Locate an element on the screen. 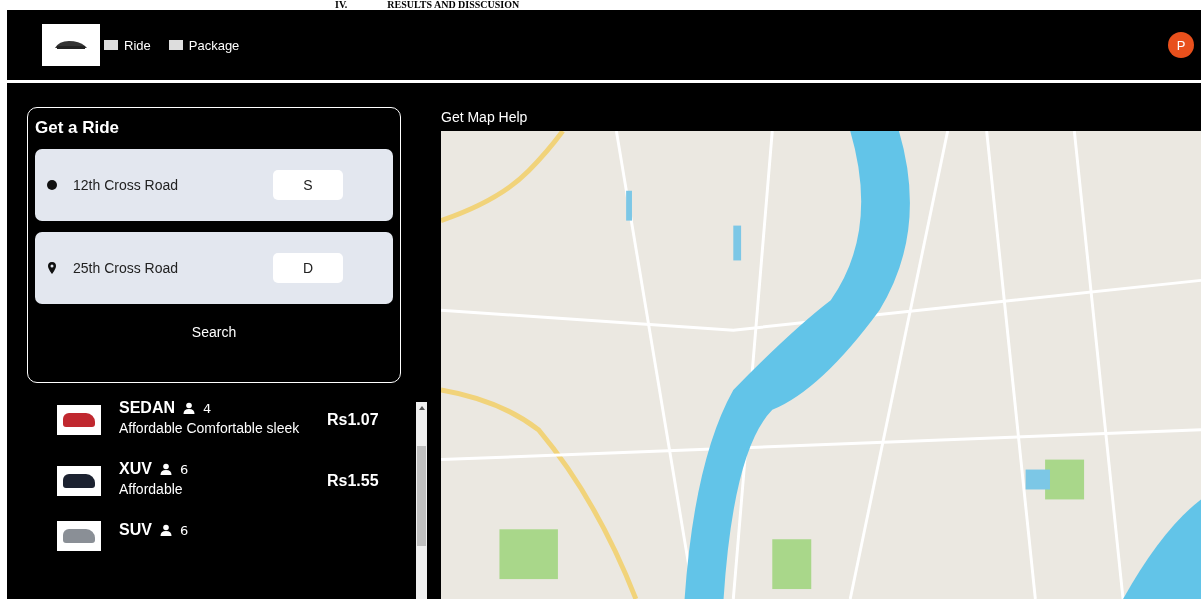 This screenshot has height=599, width=1201. scrollbar-thumb is located at coordinates (421, 496).